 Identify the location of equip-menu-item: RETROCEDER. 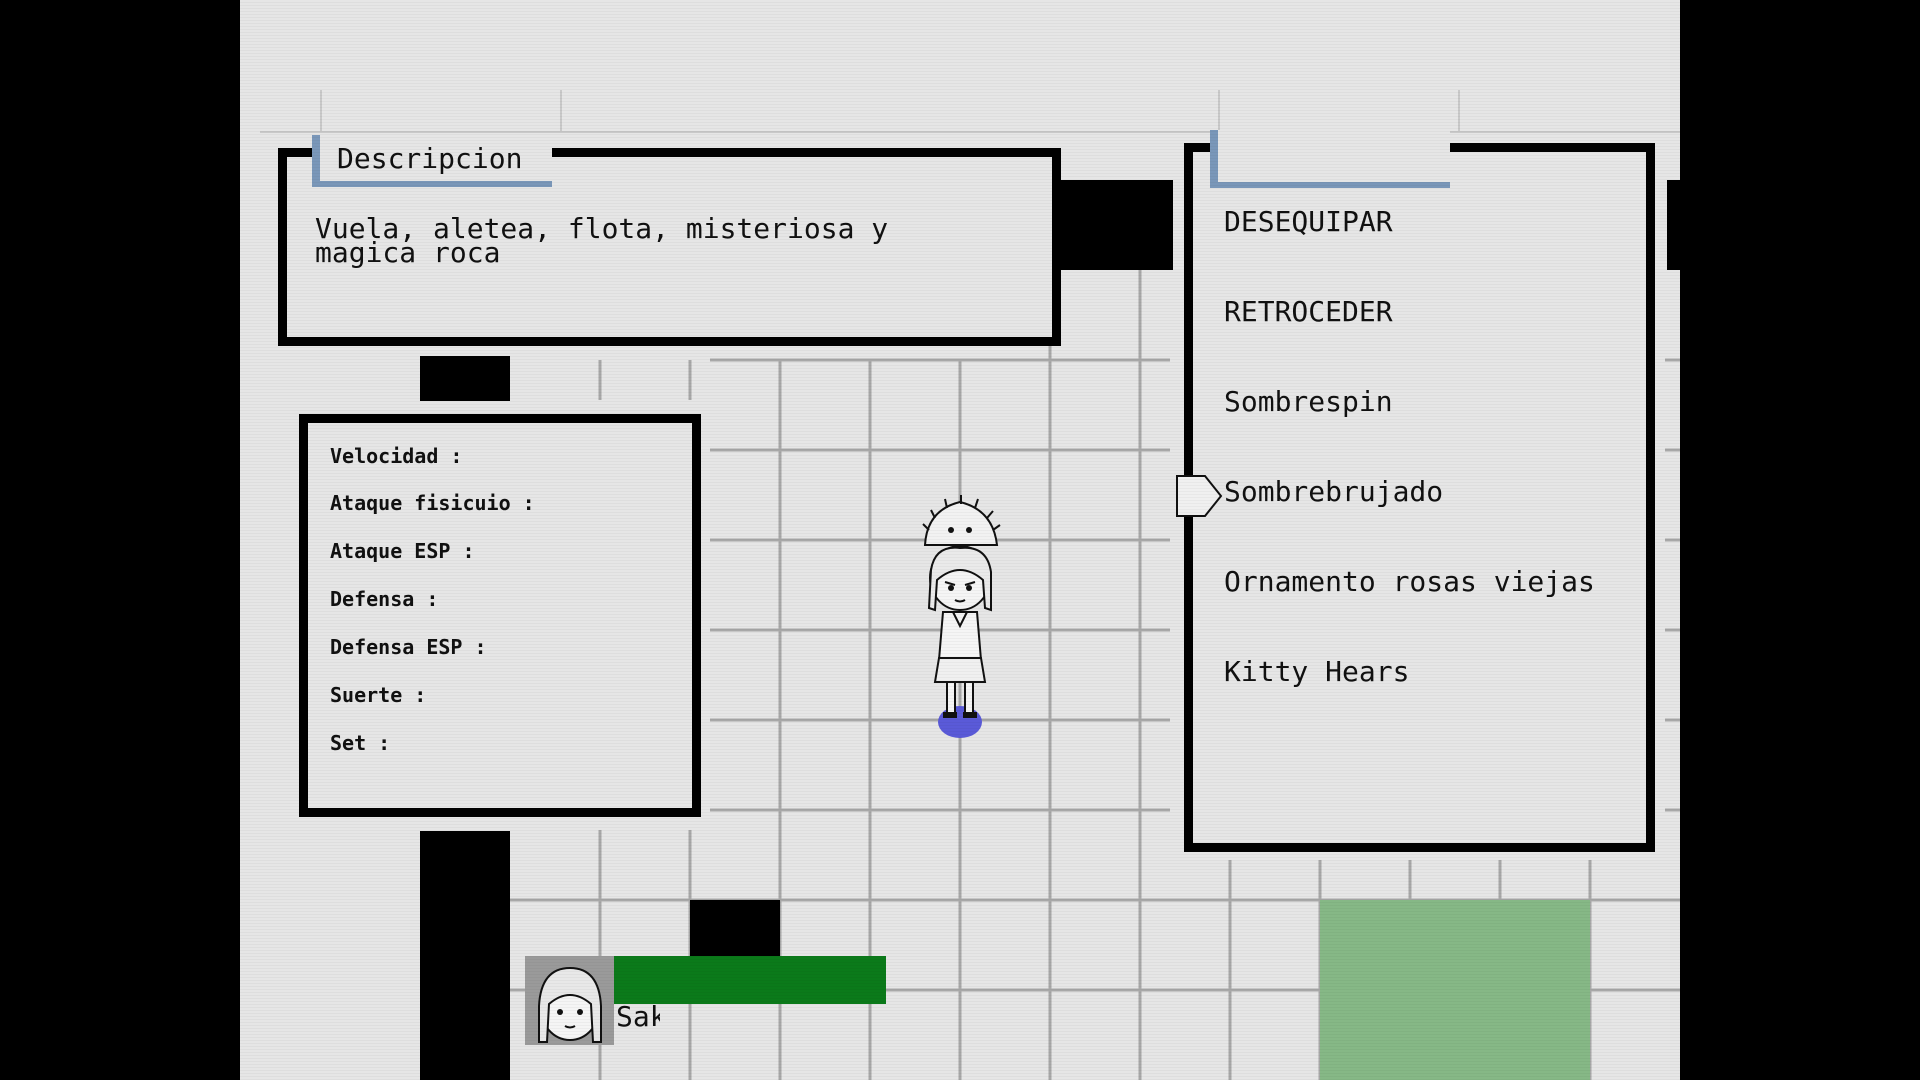
(1308, 311).